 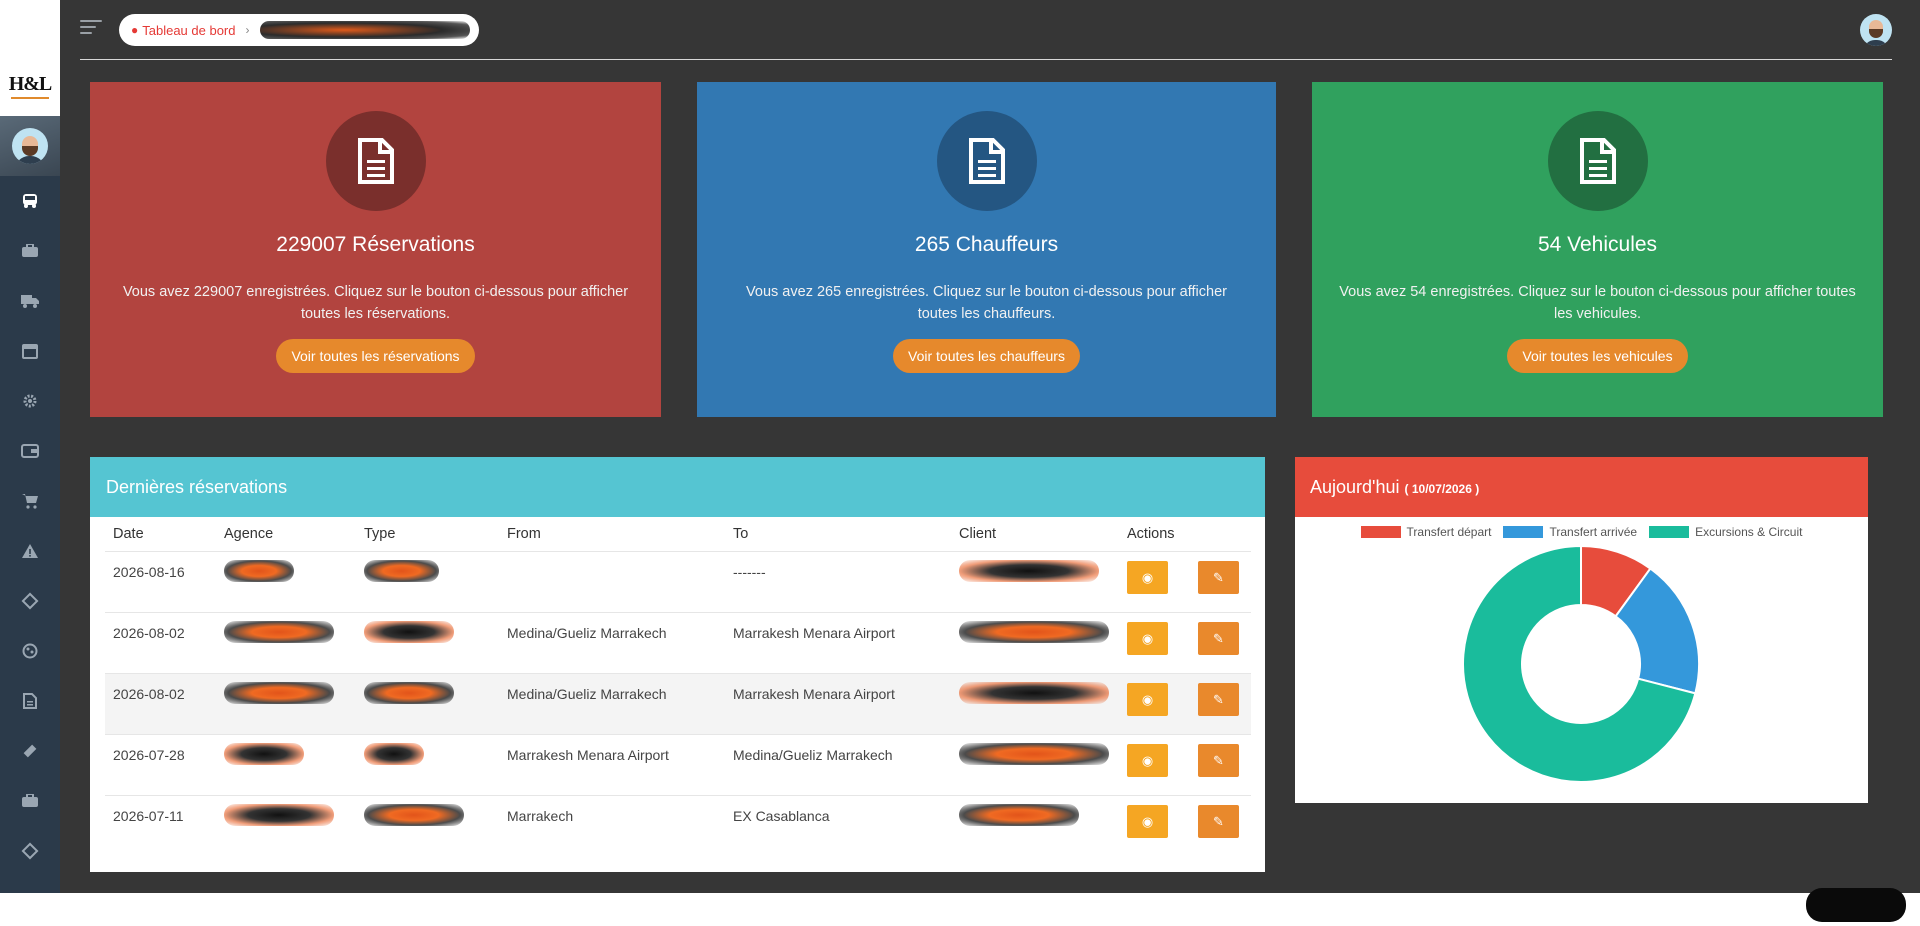 I want to click on legend-item: Transfert arrivée, so click(x=1570, y=532).